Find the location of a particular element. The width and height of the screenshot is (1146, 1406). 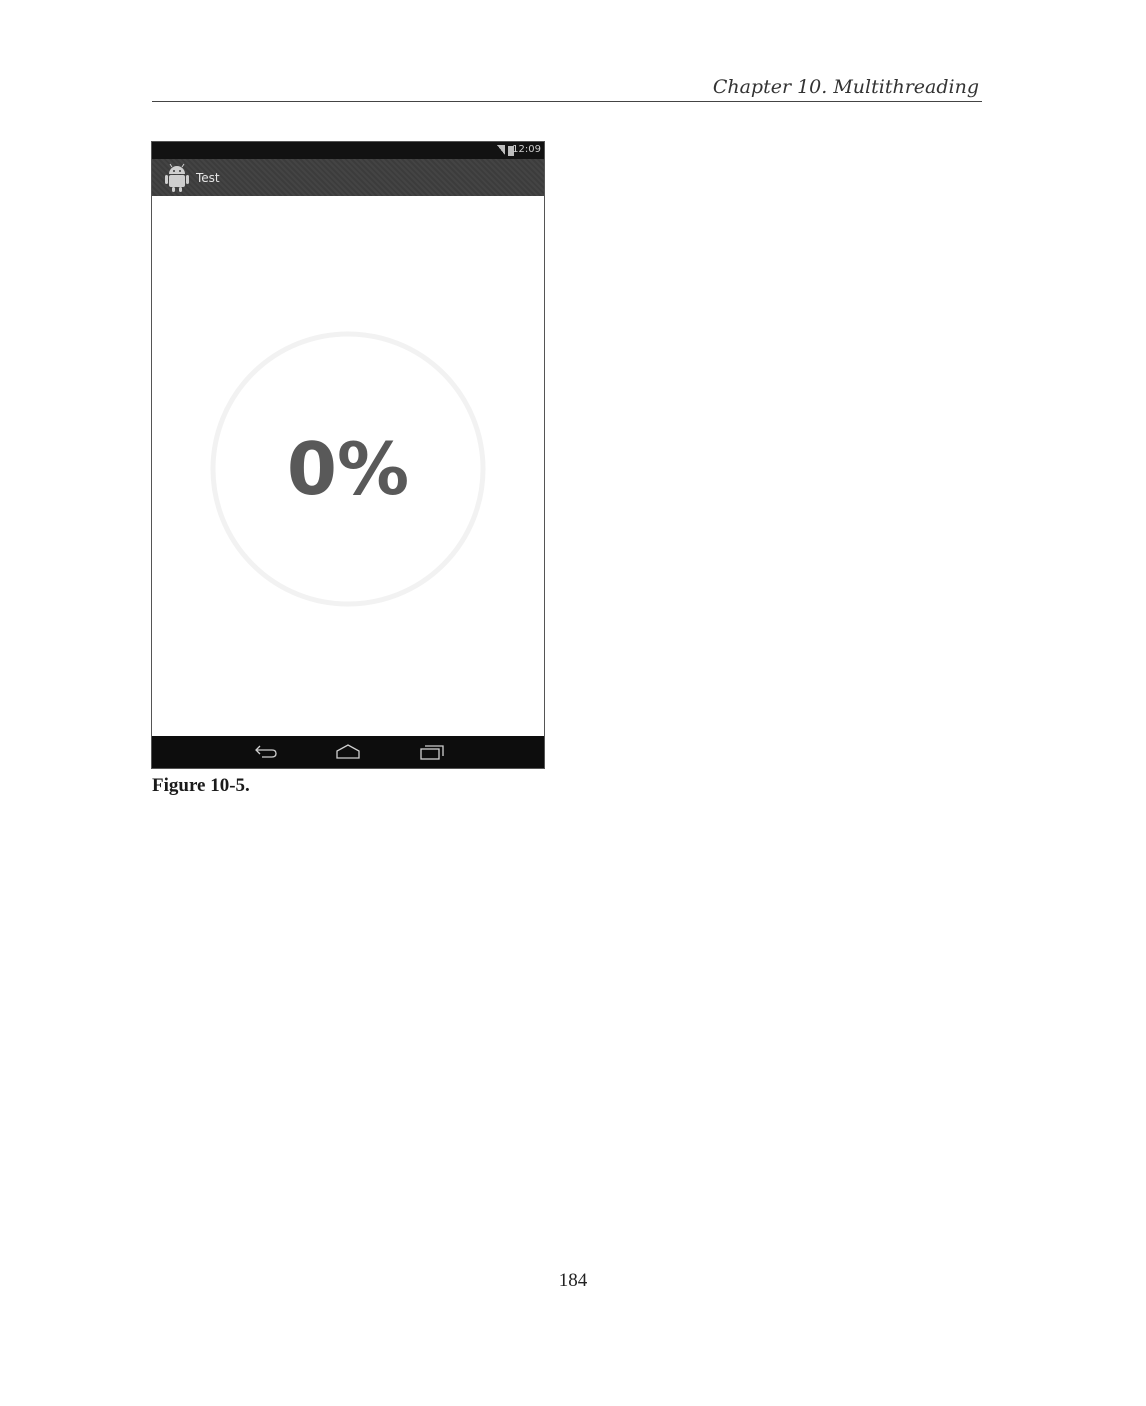

back-icon is located at coordinates (266, 752).